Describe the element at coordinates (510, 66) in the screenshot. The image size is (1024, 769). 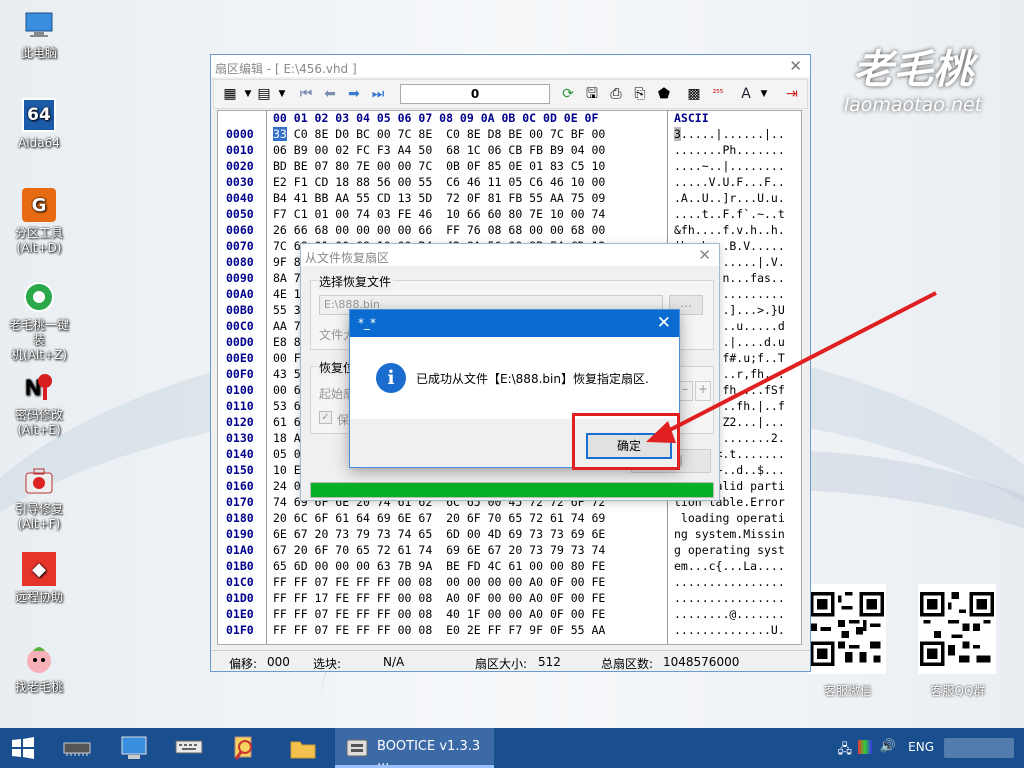
I see `sector-editor-titlebar: 扇区编辑 - [ E:\456.vhd ] ✕` at that location.